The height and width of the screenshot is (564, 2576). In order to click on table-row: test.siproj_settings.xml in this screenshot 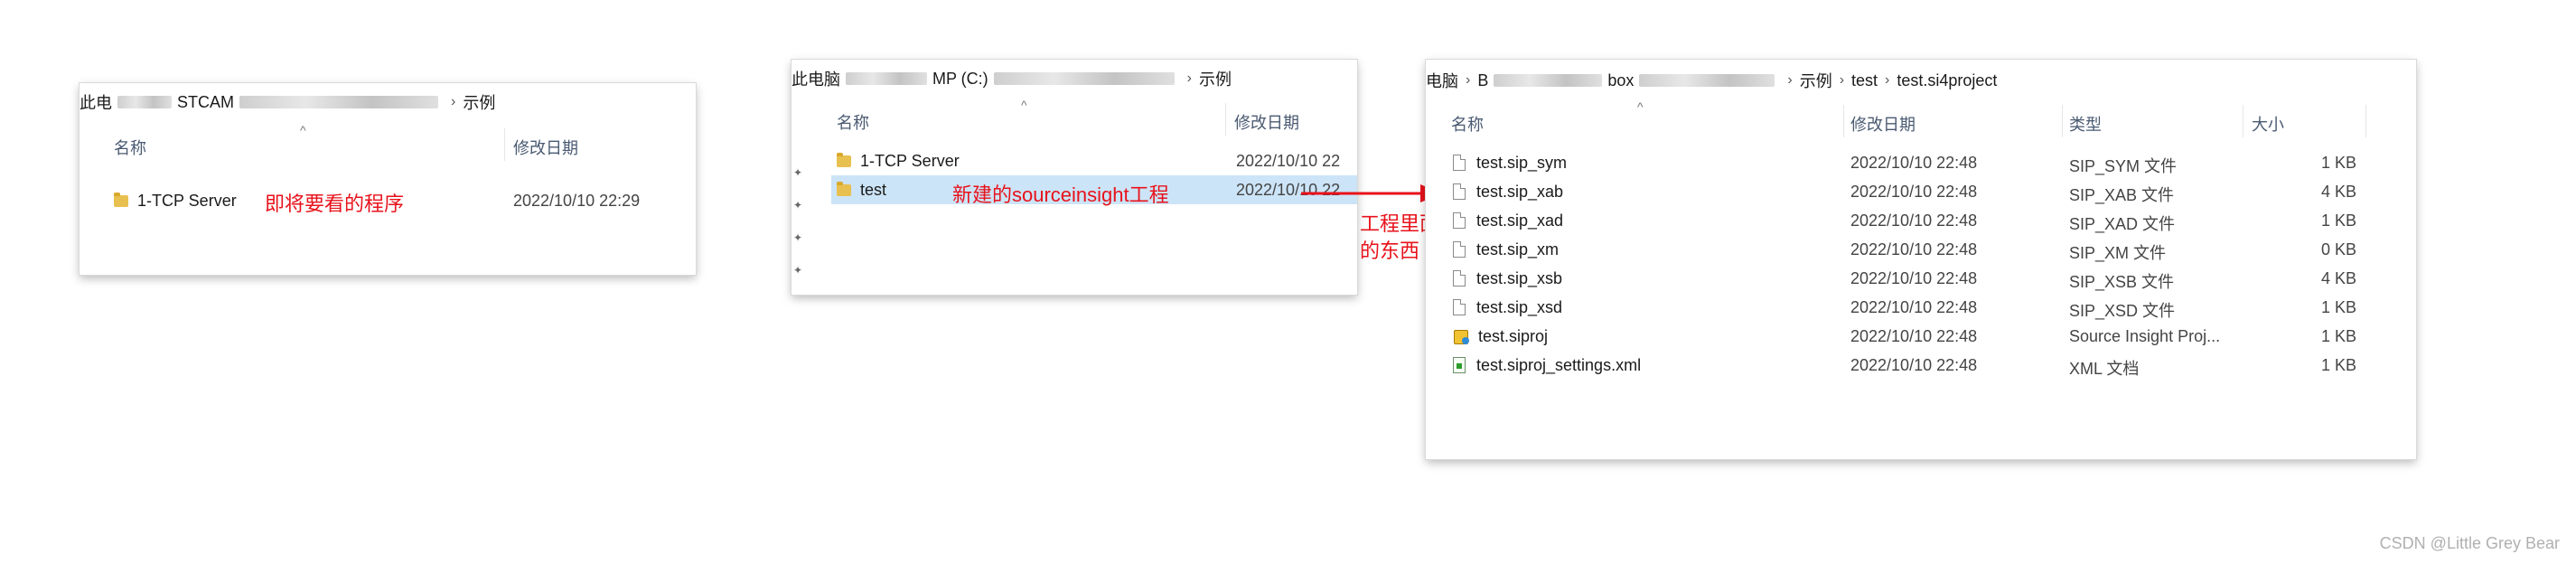, I will do `click(1547, 365)`.